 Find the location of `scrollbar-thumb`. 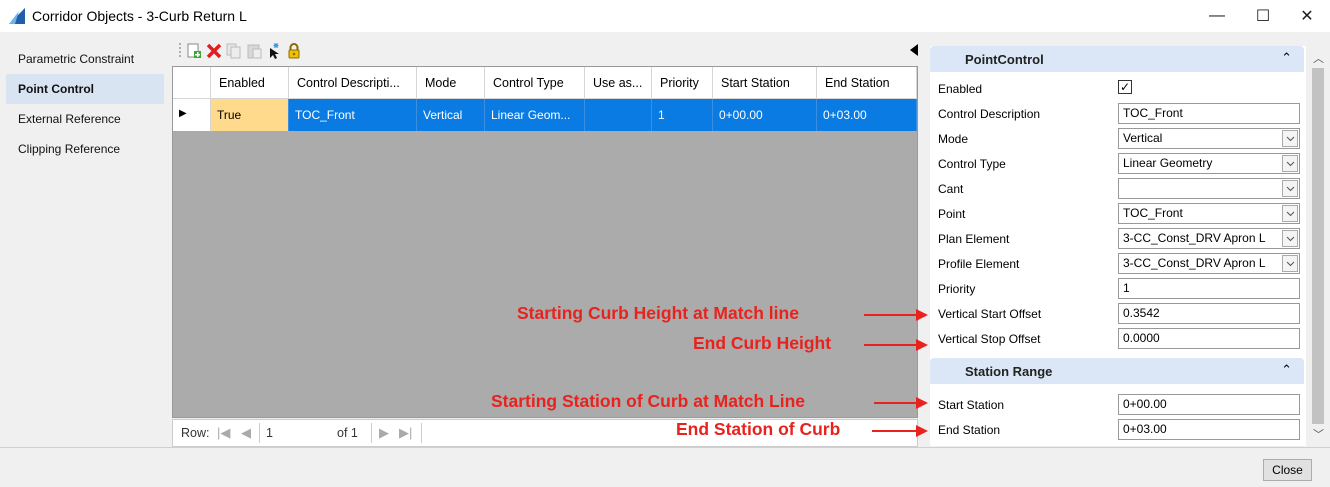

scrollbar-thumb is located at coordinates (1318, 246).